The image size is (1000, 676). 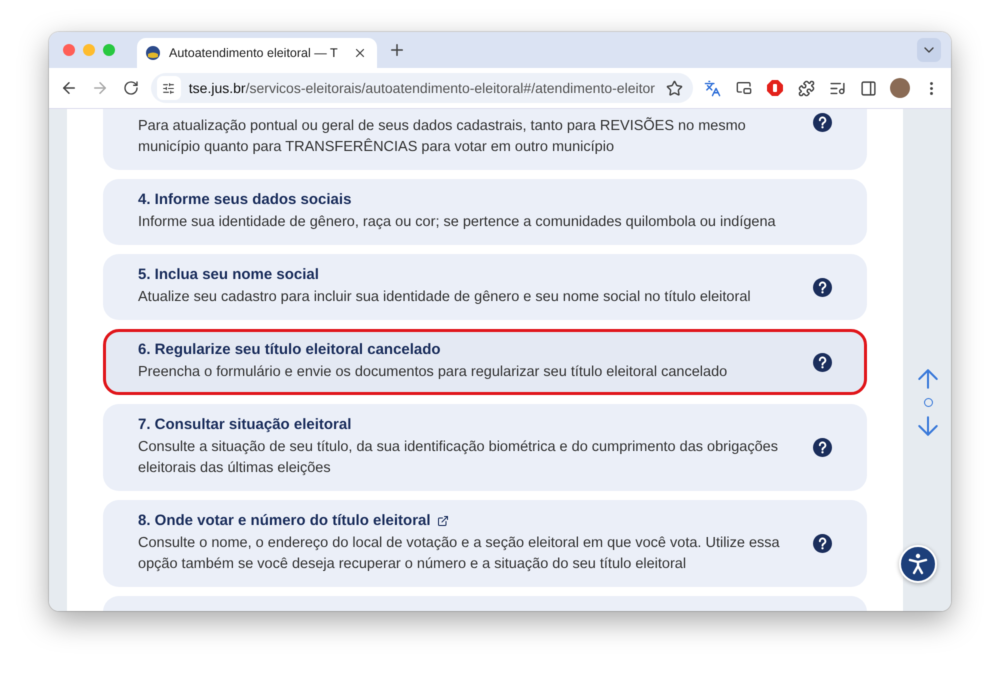 I want to click on card-description: Preencha o formulário e envie os documentos para regularizar seu título eleitoral cancelado, so click(x=433, y=372).